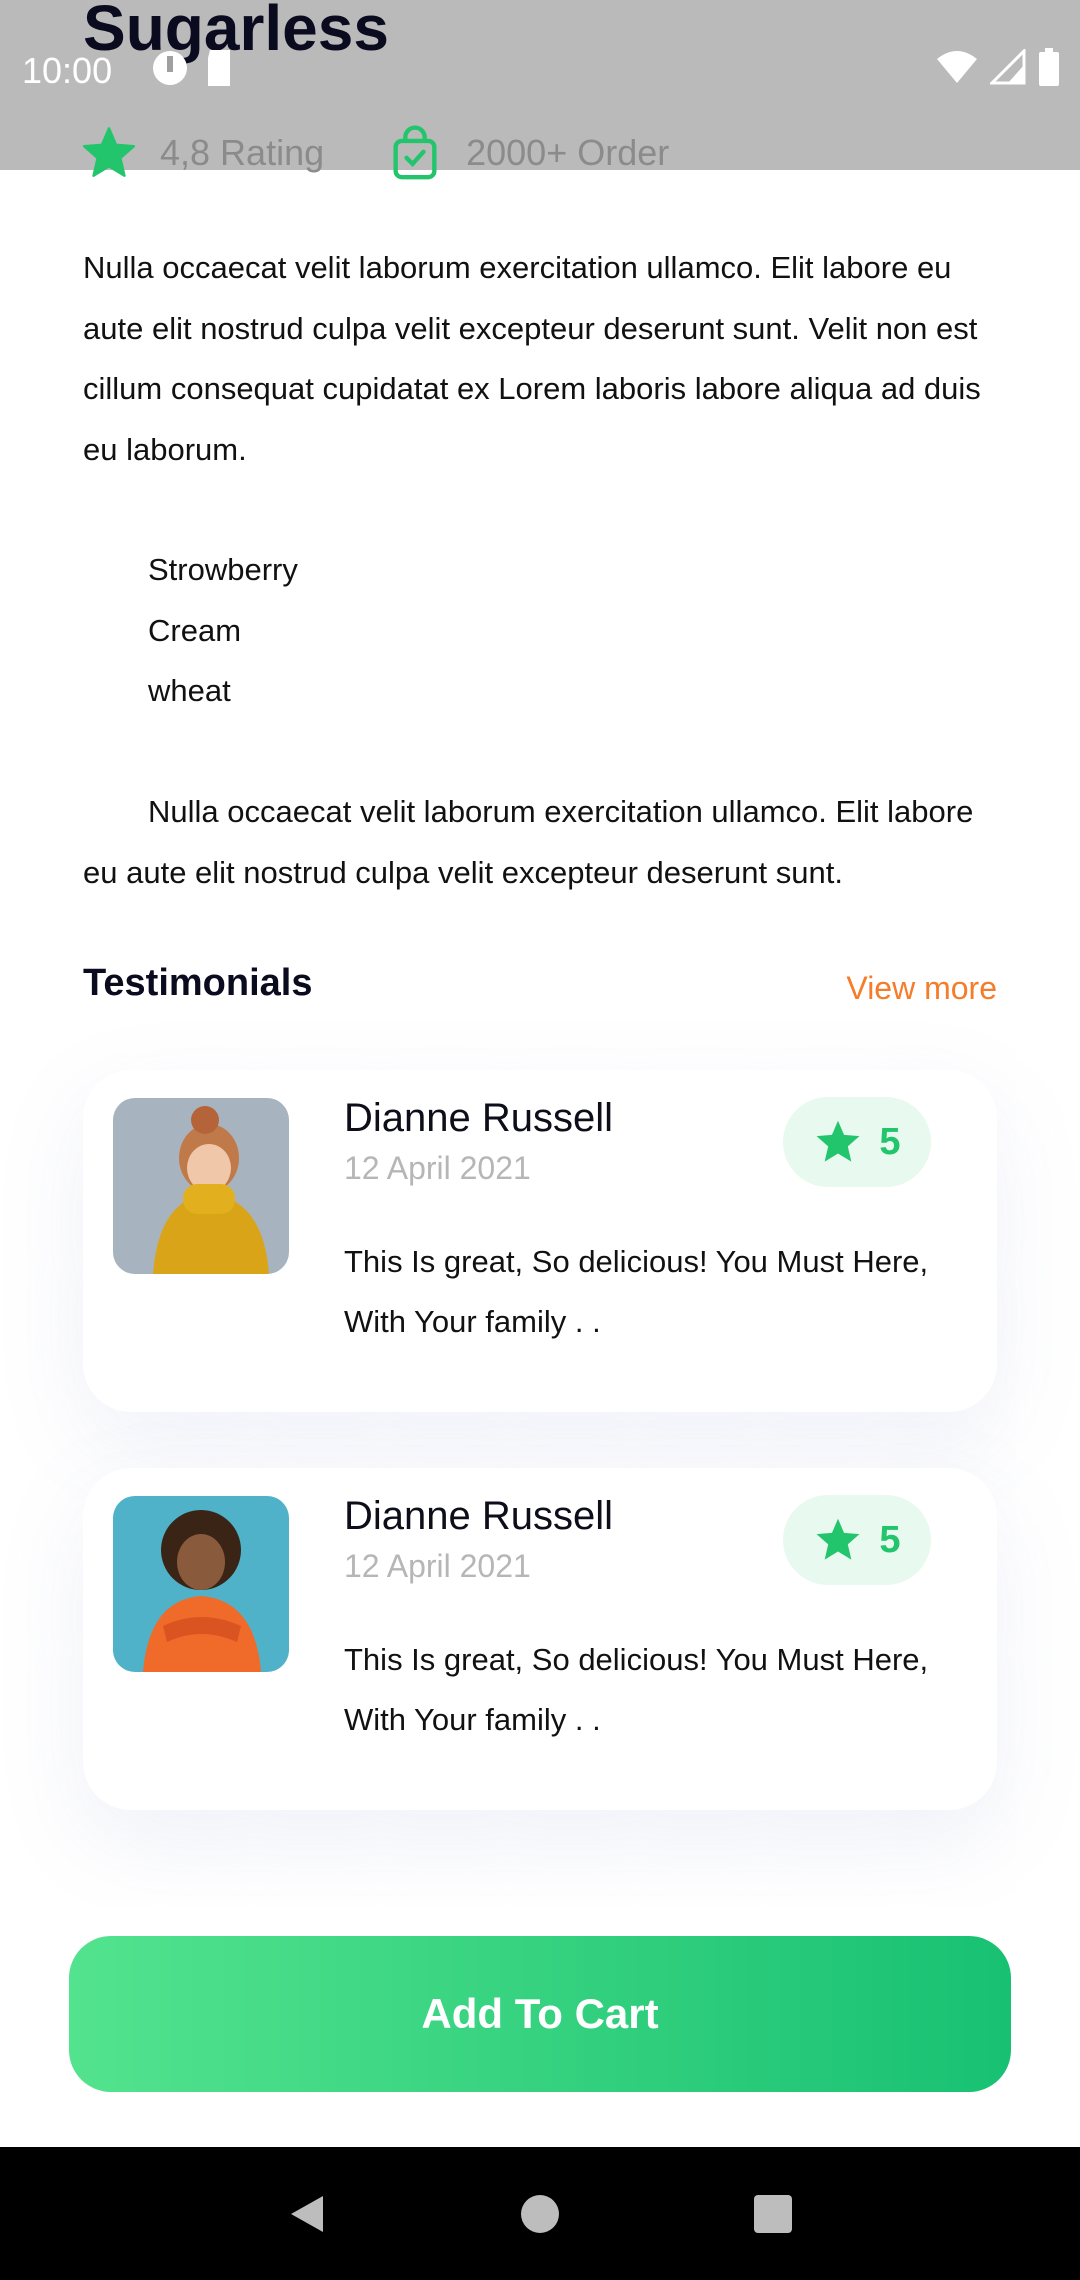 This screenshot has height=2280, width=1080. I want to click on battery-icon, so click(1049, 67).